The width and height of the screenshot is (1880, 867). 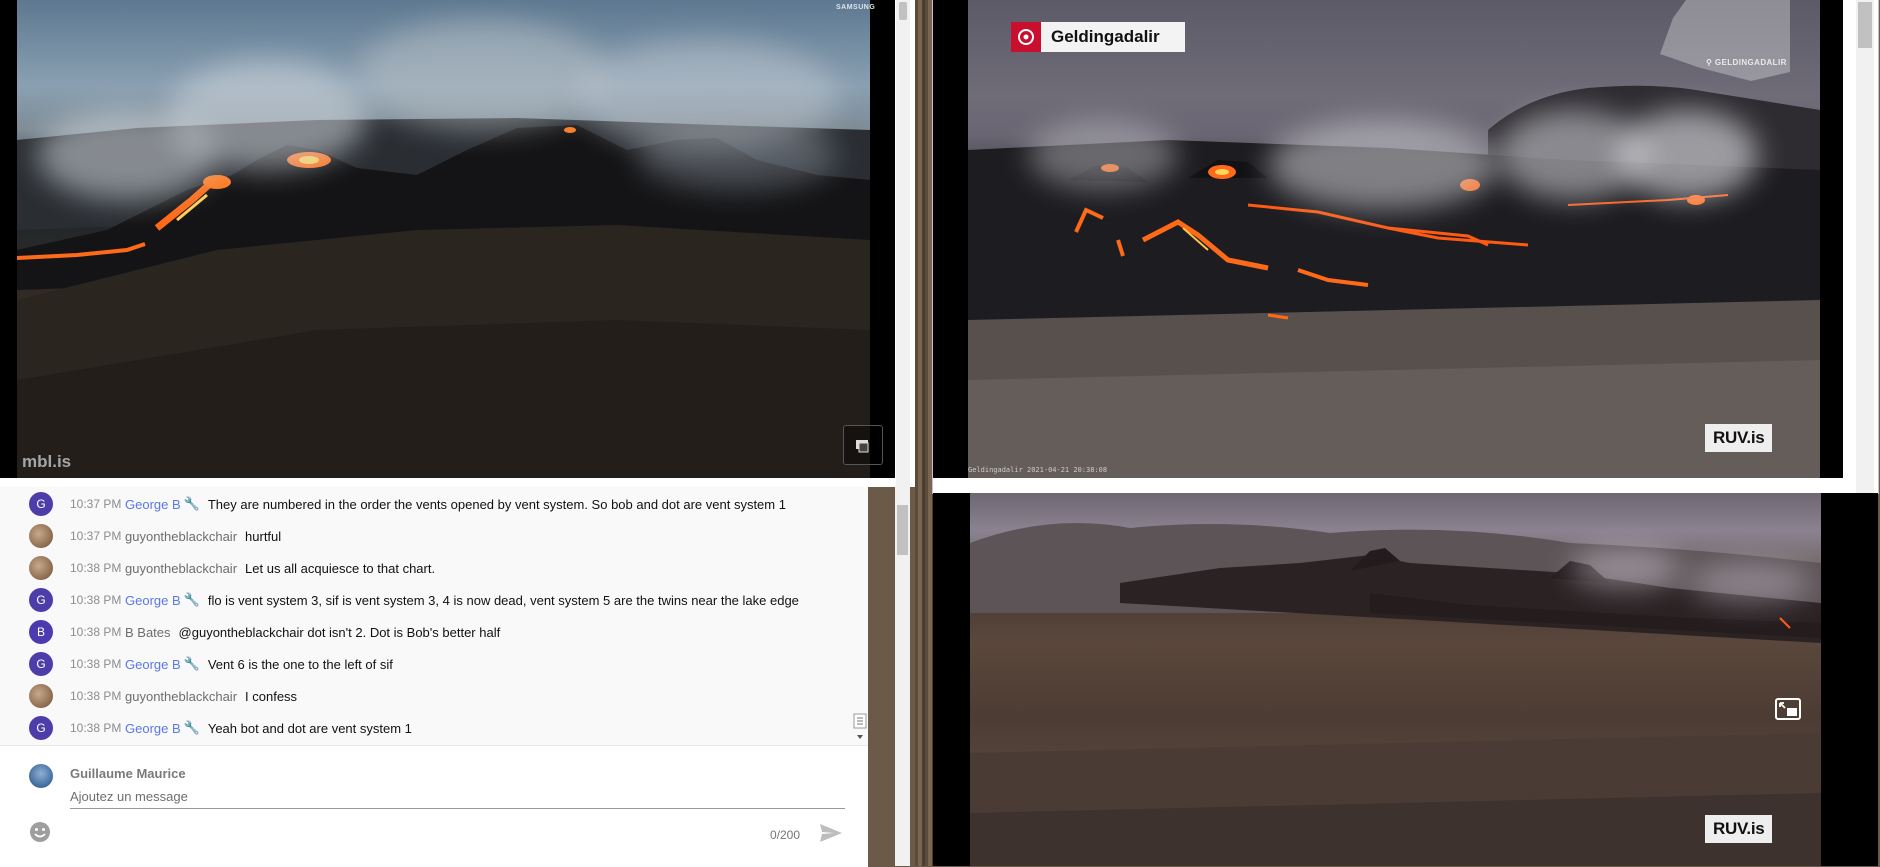 What do you see at coordinates (856, 7) in the screenshot?
I see `camera-brand-label: SAMSUNG` at bounding box center [856, 7].